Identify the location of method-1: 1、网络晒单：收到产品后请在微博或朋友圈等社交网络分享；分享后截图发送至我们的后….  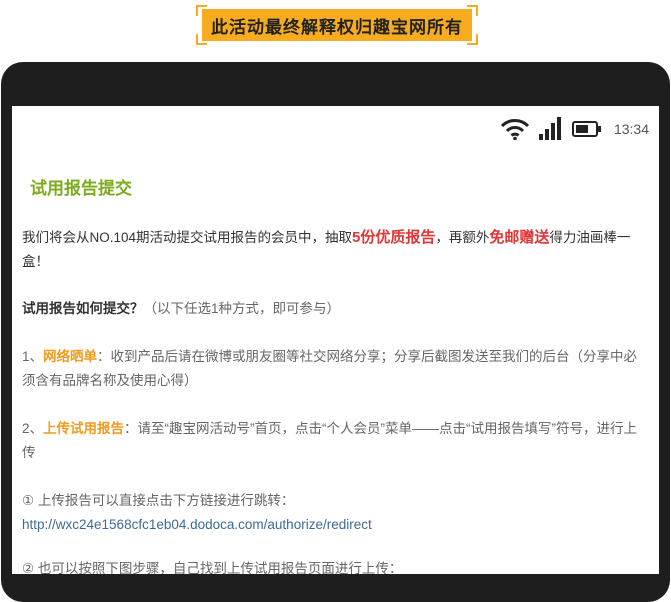
(336, 369).